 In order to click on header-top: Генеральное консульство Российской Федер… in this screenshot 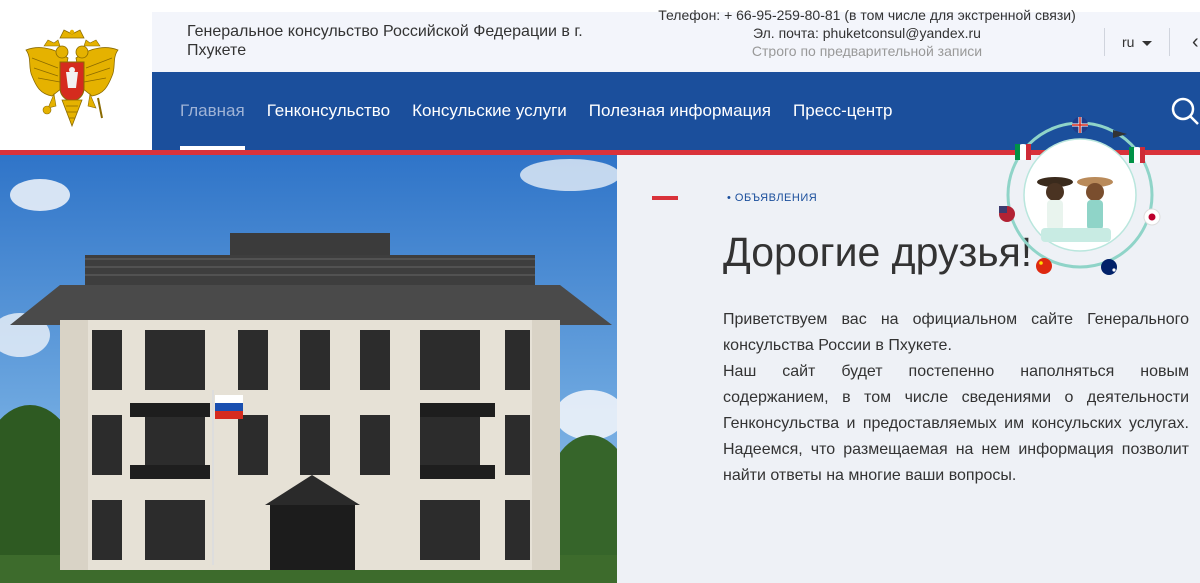, I will do `click(676, 39)`.